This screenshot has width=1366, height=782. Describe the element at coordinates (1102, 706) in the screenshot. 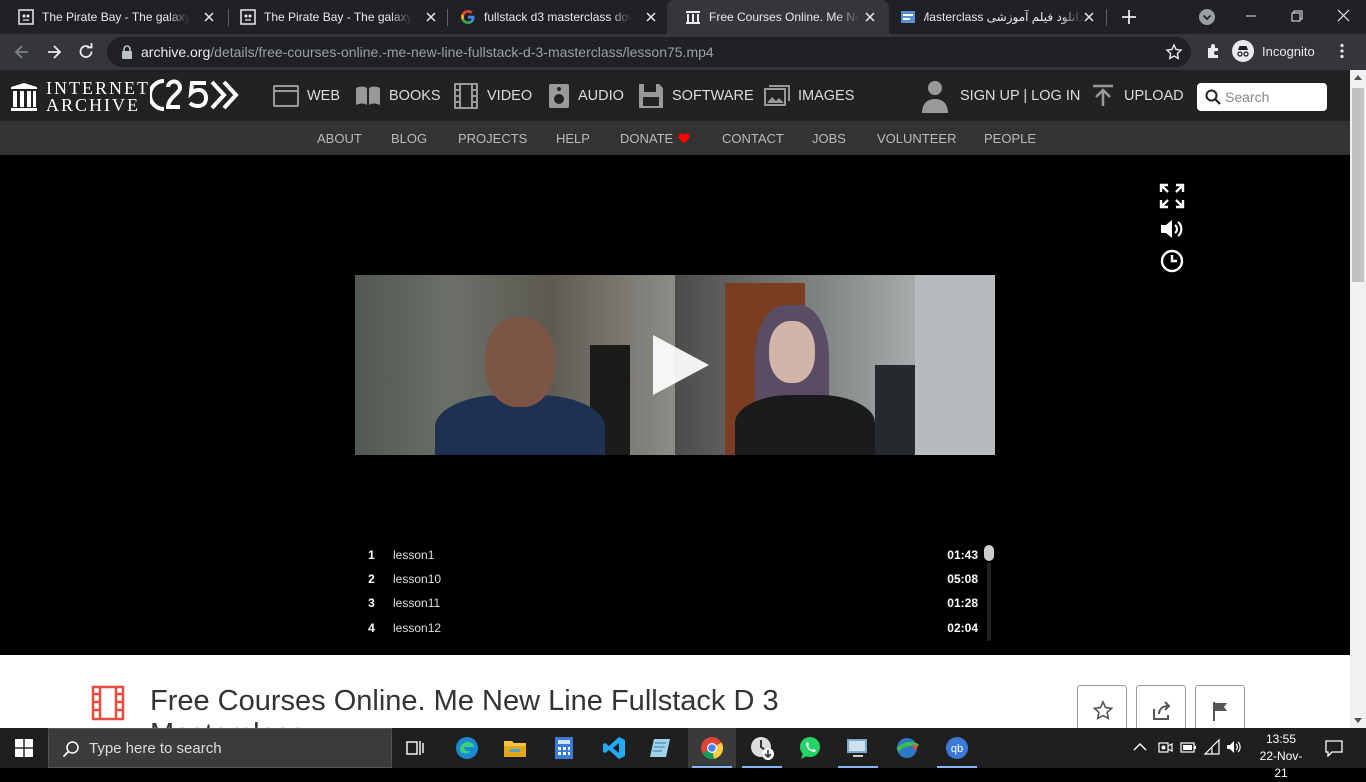

I see `favorite-button` at that location.